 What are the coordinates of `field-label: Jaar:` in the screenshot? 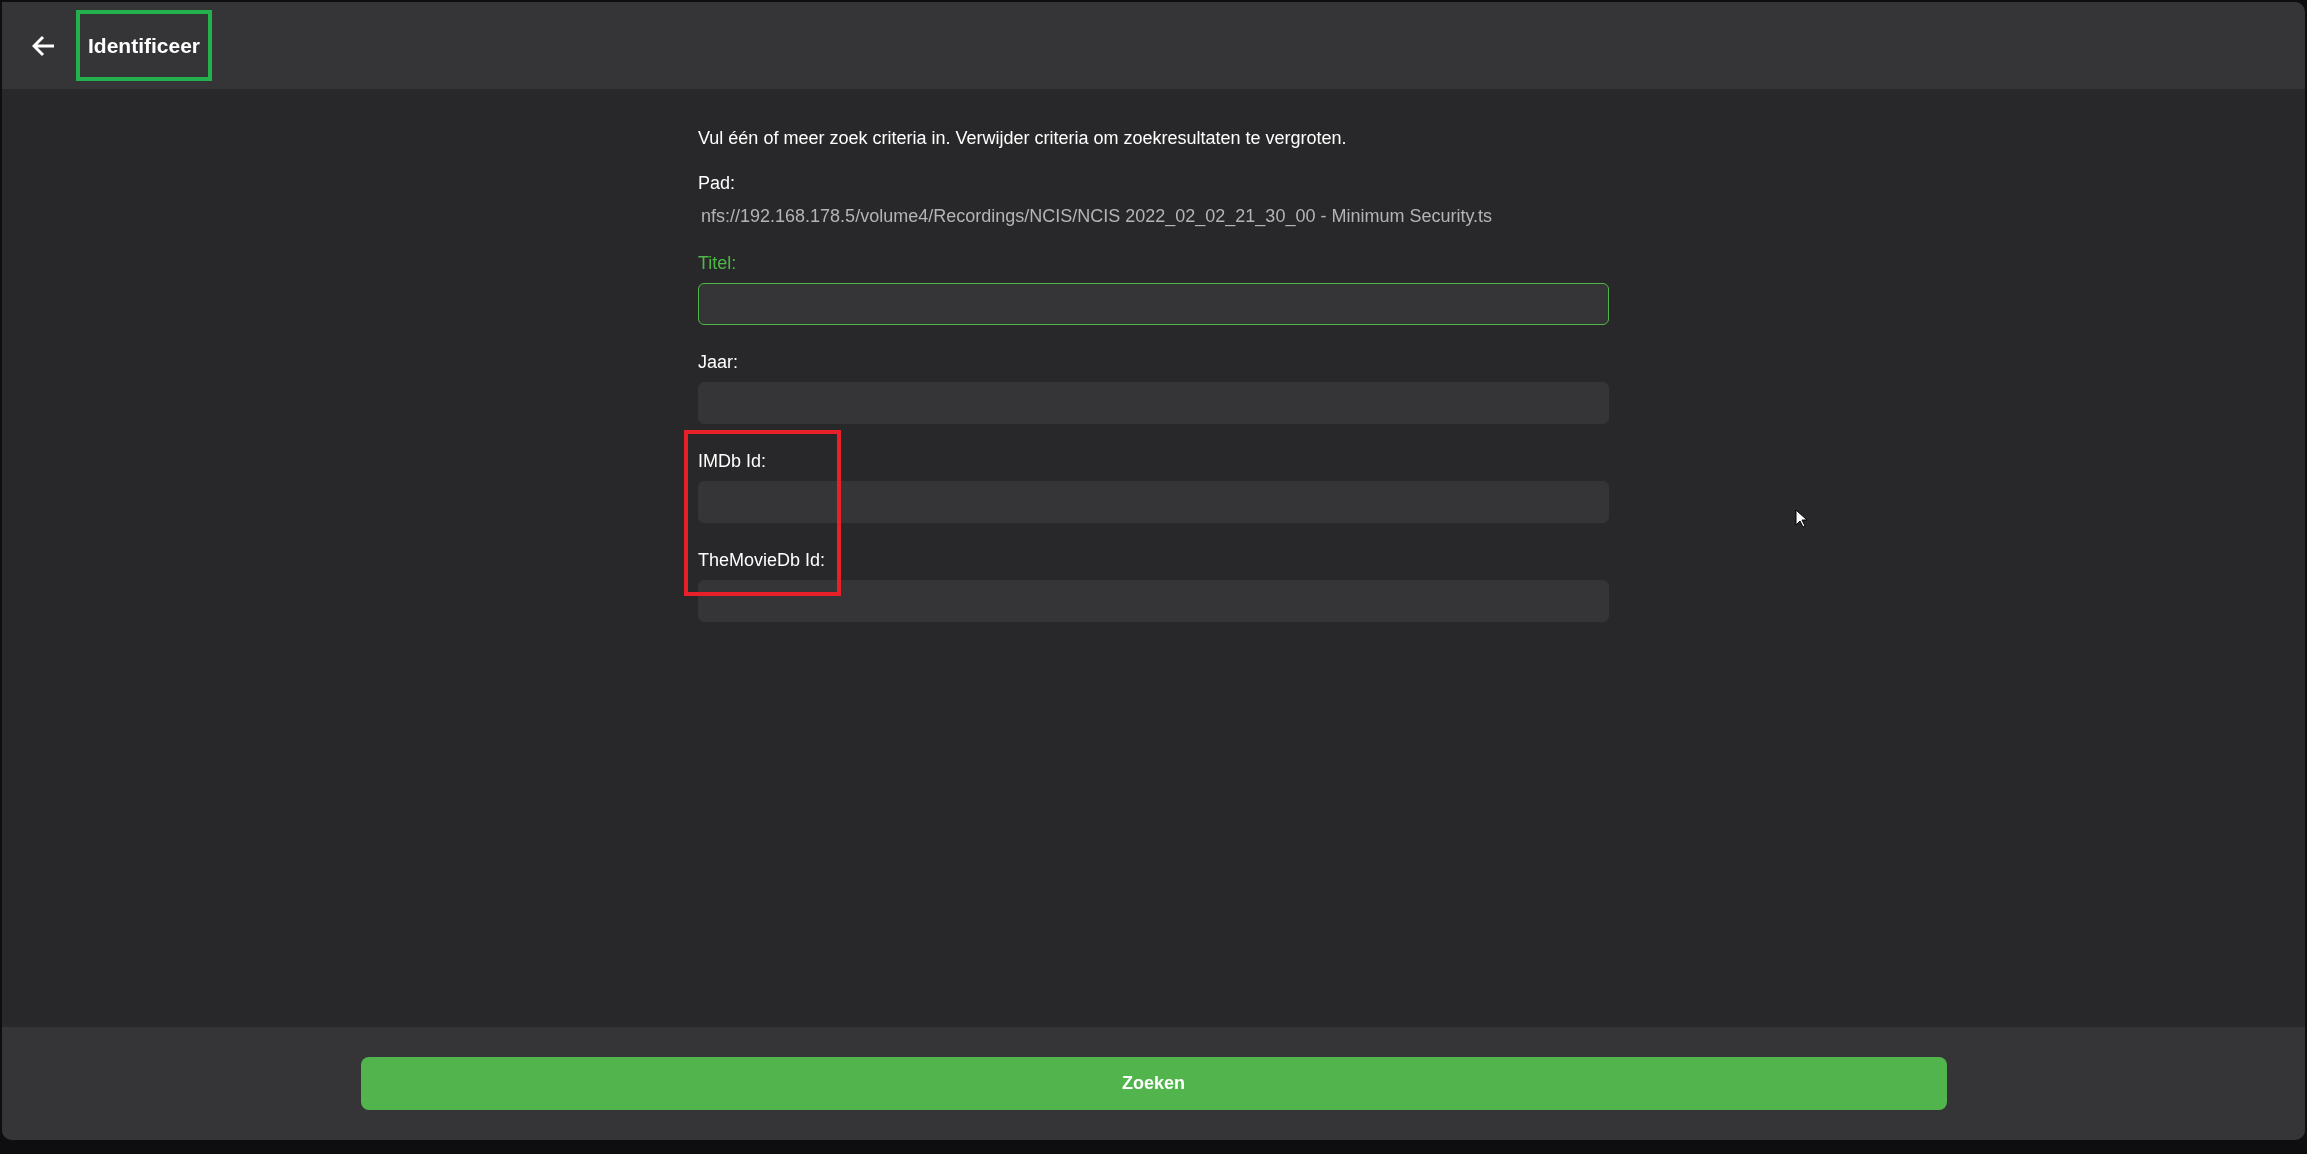 It's located at (719, 362).